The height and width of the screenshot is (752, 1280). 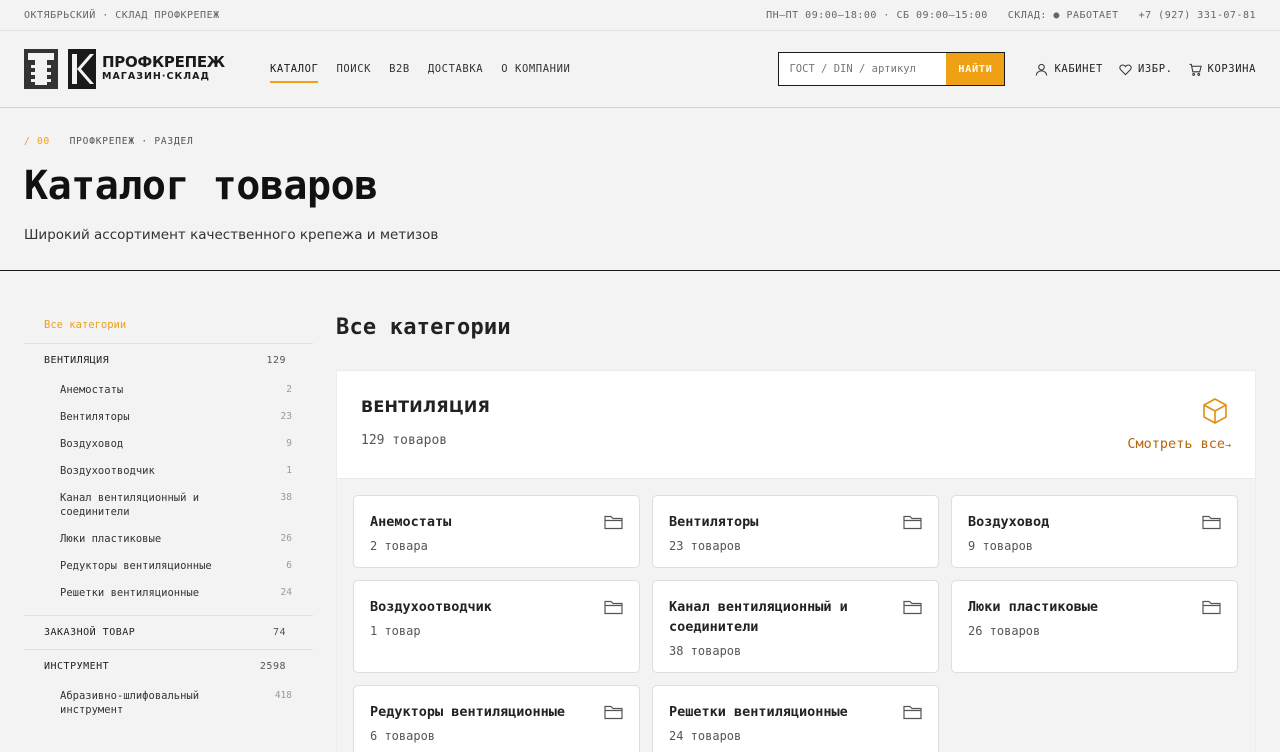 I want to click on logo: ПРОФКРЕПЕЖ МАГАЗИН·СКЛАД, so click(x=147, y=69).